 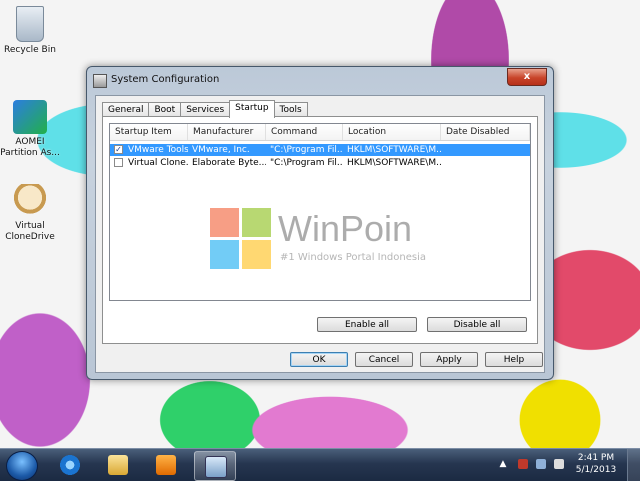 I want to click on taskbar-system-configuration, so click(x=215, y=466).